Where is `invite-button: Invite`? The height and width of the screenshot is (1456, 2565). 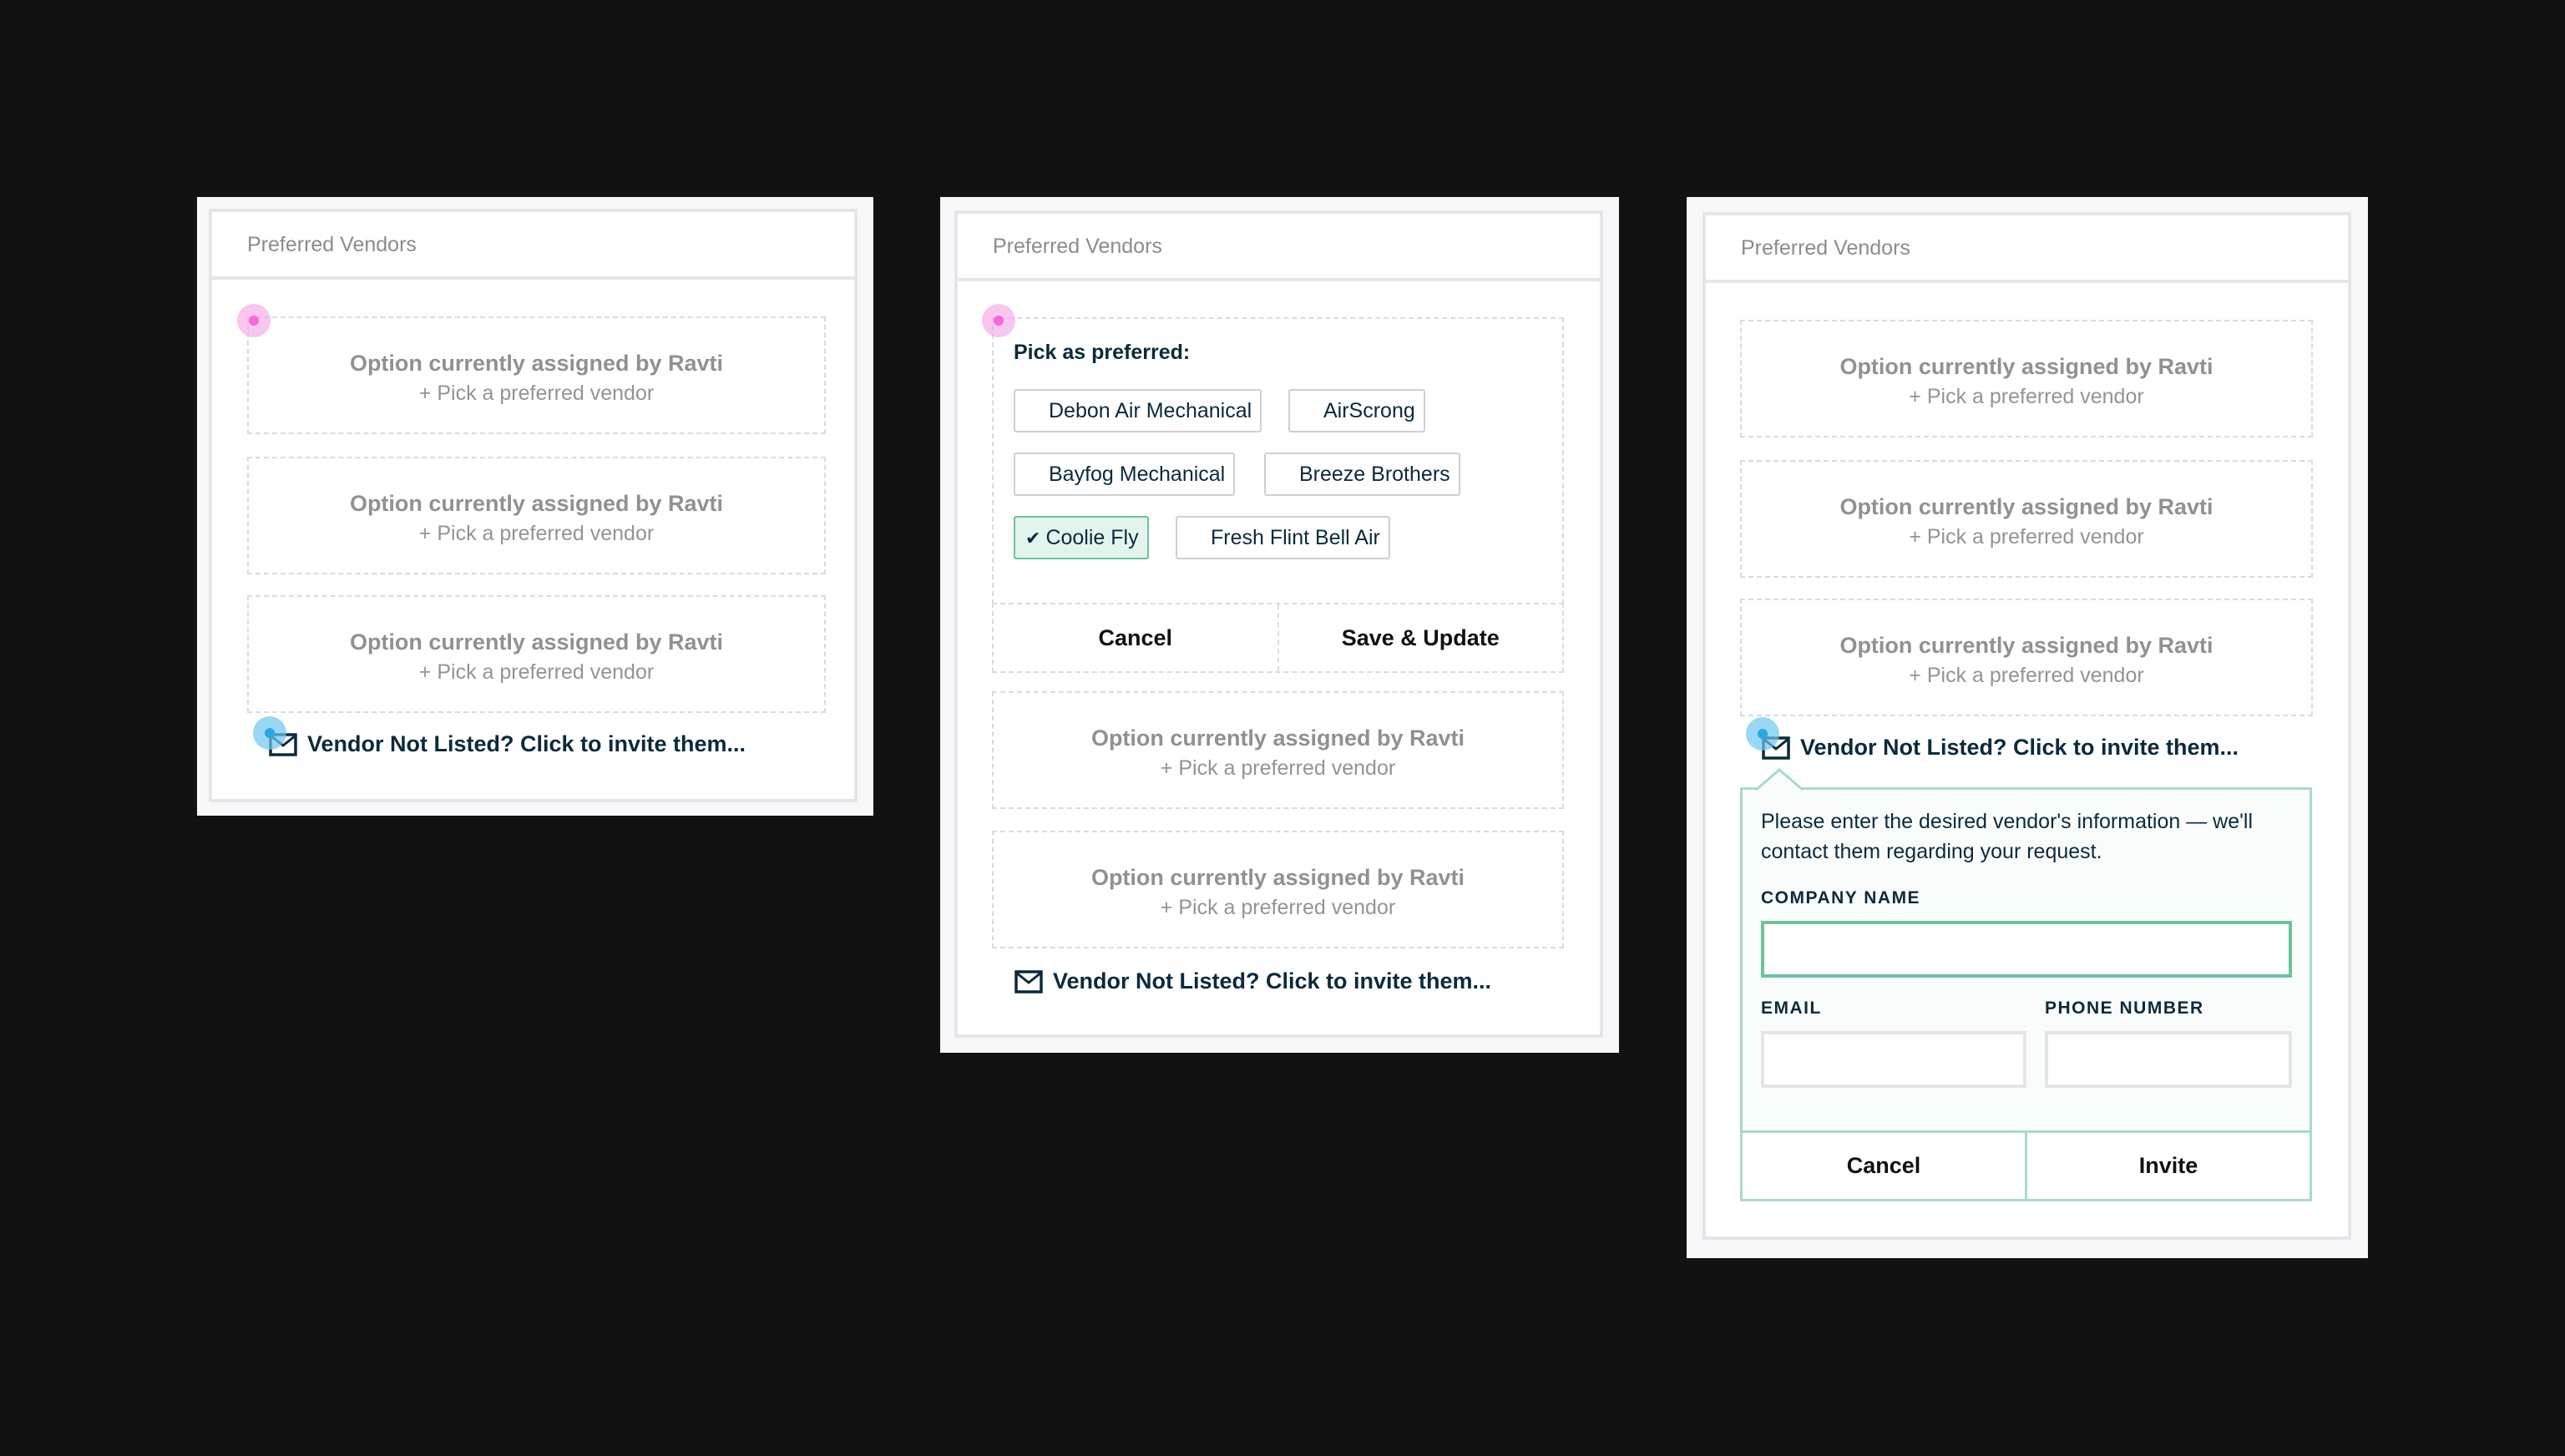 invite-button: Invite is located at coordinates (2167, 1166).